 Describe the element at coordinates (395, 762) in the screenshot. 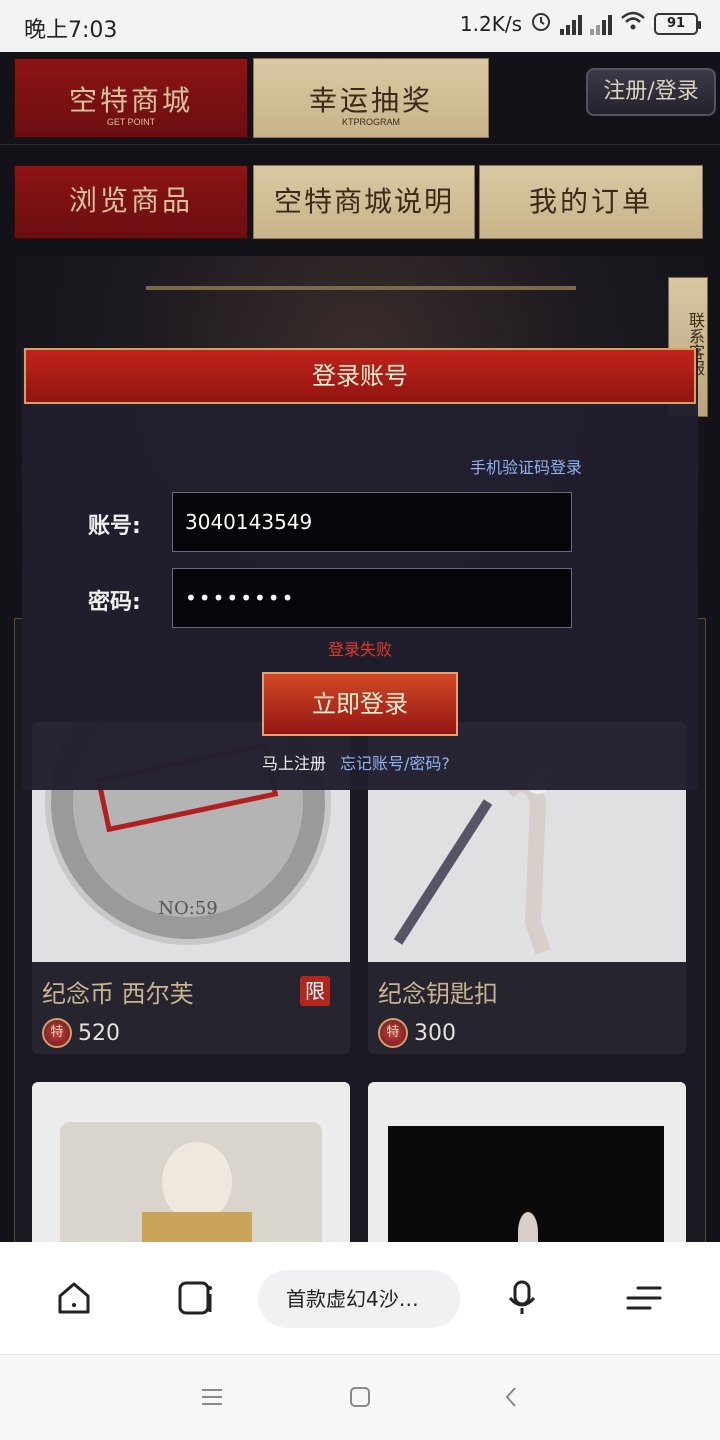

I see `forgot-password-link: 忘记账号/密码?` at that location.